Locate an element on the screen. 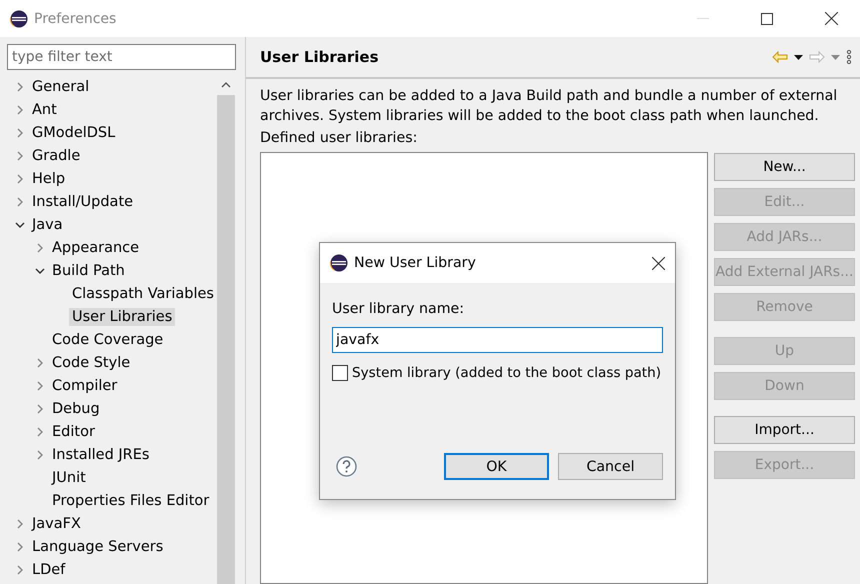 The width and height of the screenshot is (860, 584). checkbox-label: System library (added to the boot class path) is located at coordinates (507, 373).